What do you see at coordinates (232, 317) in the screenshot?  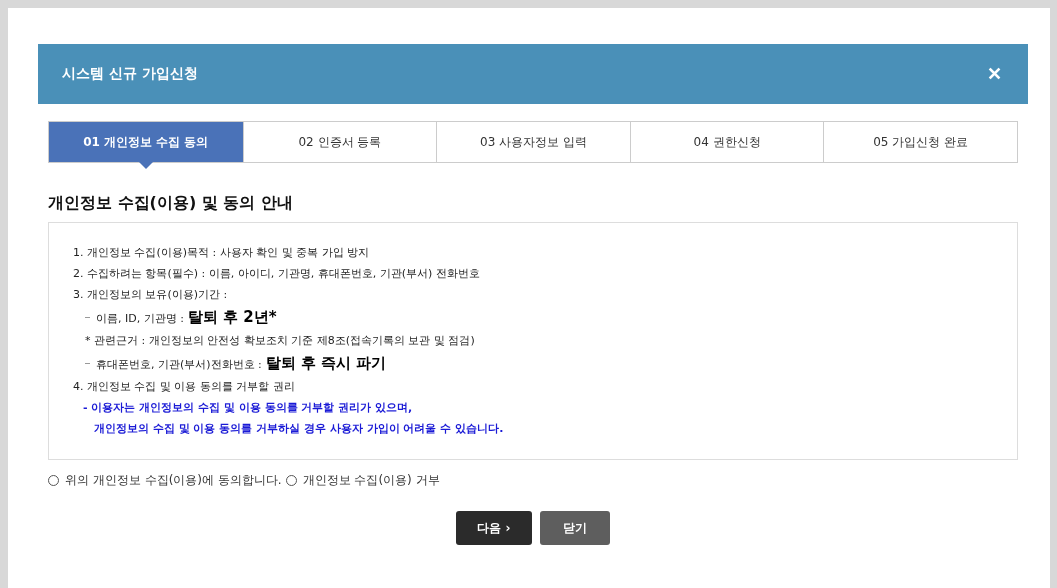 I see `retention-period: 탈퇴 후 2년*` at bounding box center [232, 317].